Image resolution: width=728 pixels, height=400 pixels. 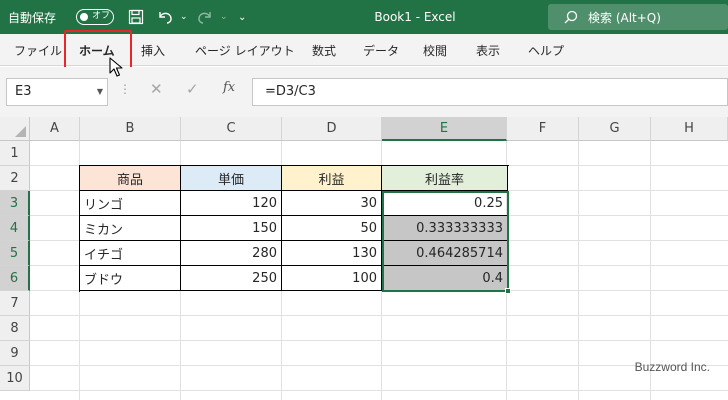 What do you see at coordinates (615, 129) in the screenshot?
I see `column-header-g: G` at bounding box center [615, 129].